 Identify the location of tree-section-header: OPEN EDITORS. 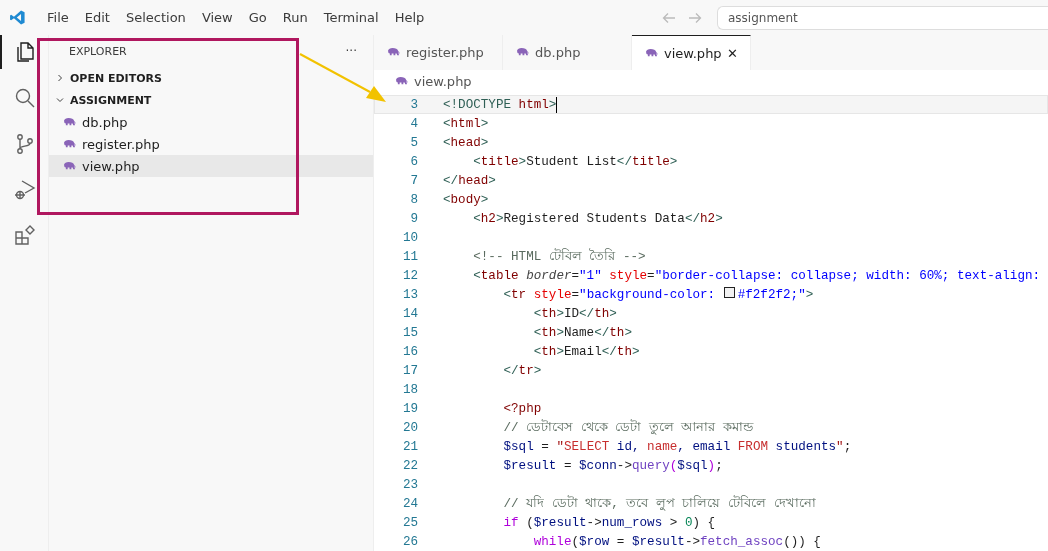
(107, 78).